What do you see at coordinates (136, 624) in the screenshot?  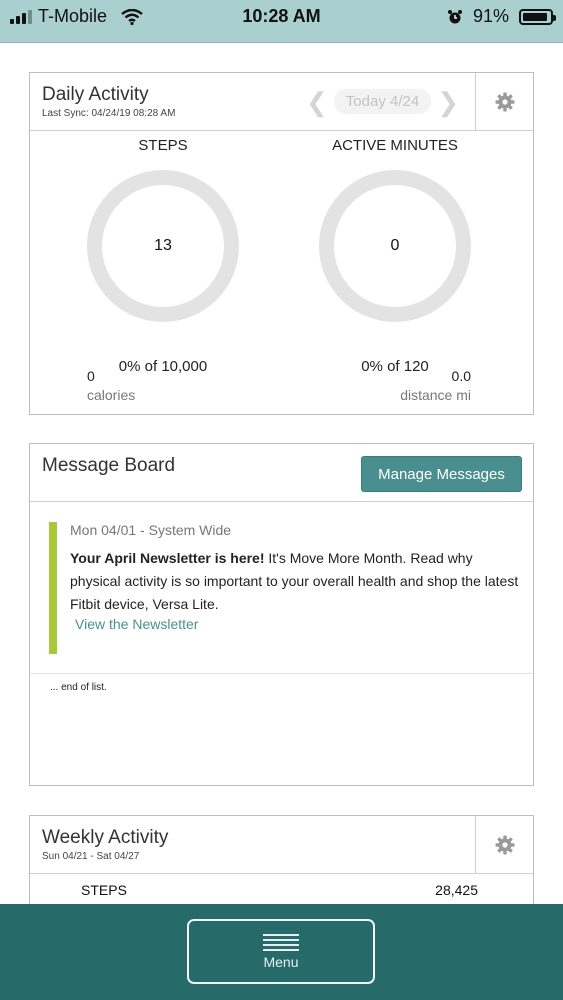 I see `view-newsletter-link: View the Newsletter` at bounding box center [136, 624].